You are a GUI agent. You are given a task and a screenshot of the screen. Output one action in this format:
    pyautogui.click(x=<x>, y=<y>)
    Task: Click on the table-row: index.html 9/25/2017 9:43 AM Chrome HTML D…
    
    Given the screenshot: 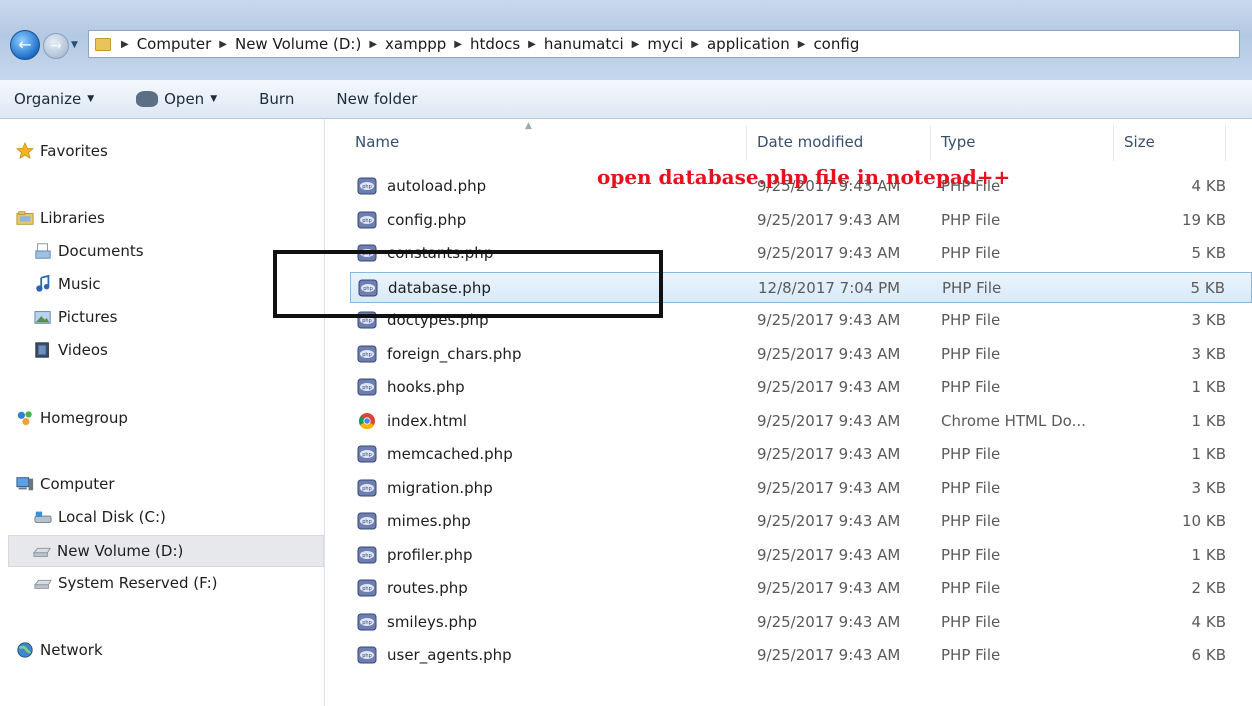 What is the action you would take?
    pyautogui.click(x=801, y=421)
    